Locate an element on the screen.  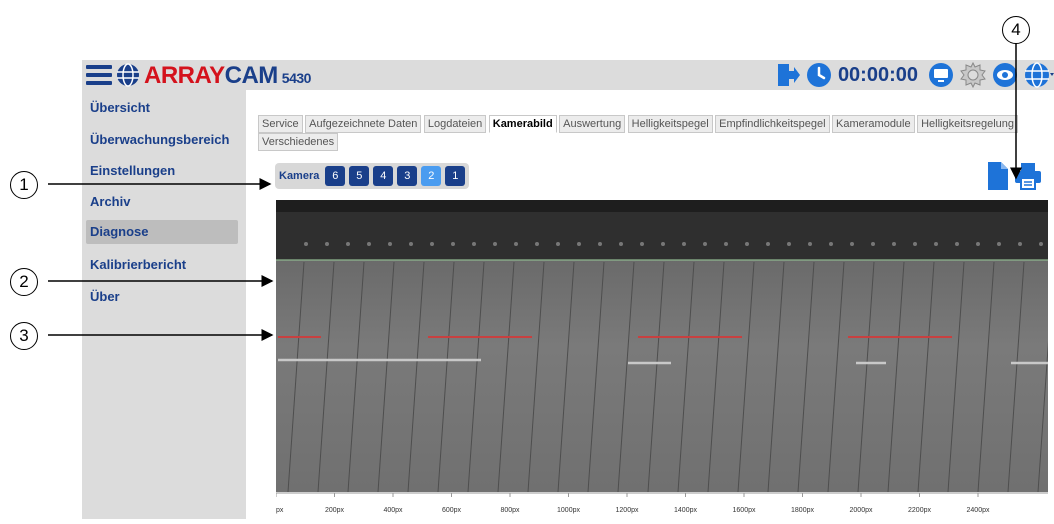
camera-button-1: 1 is located at coordinates (455, 176).